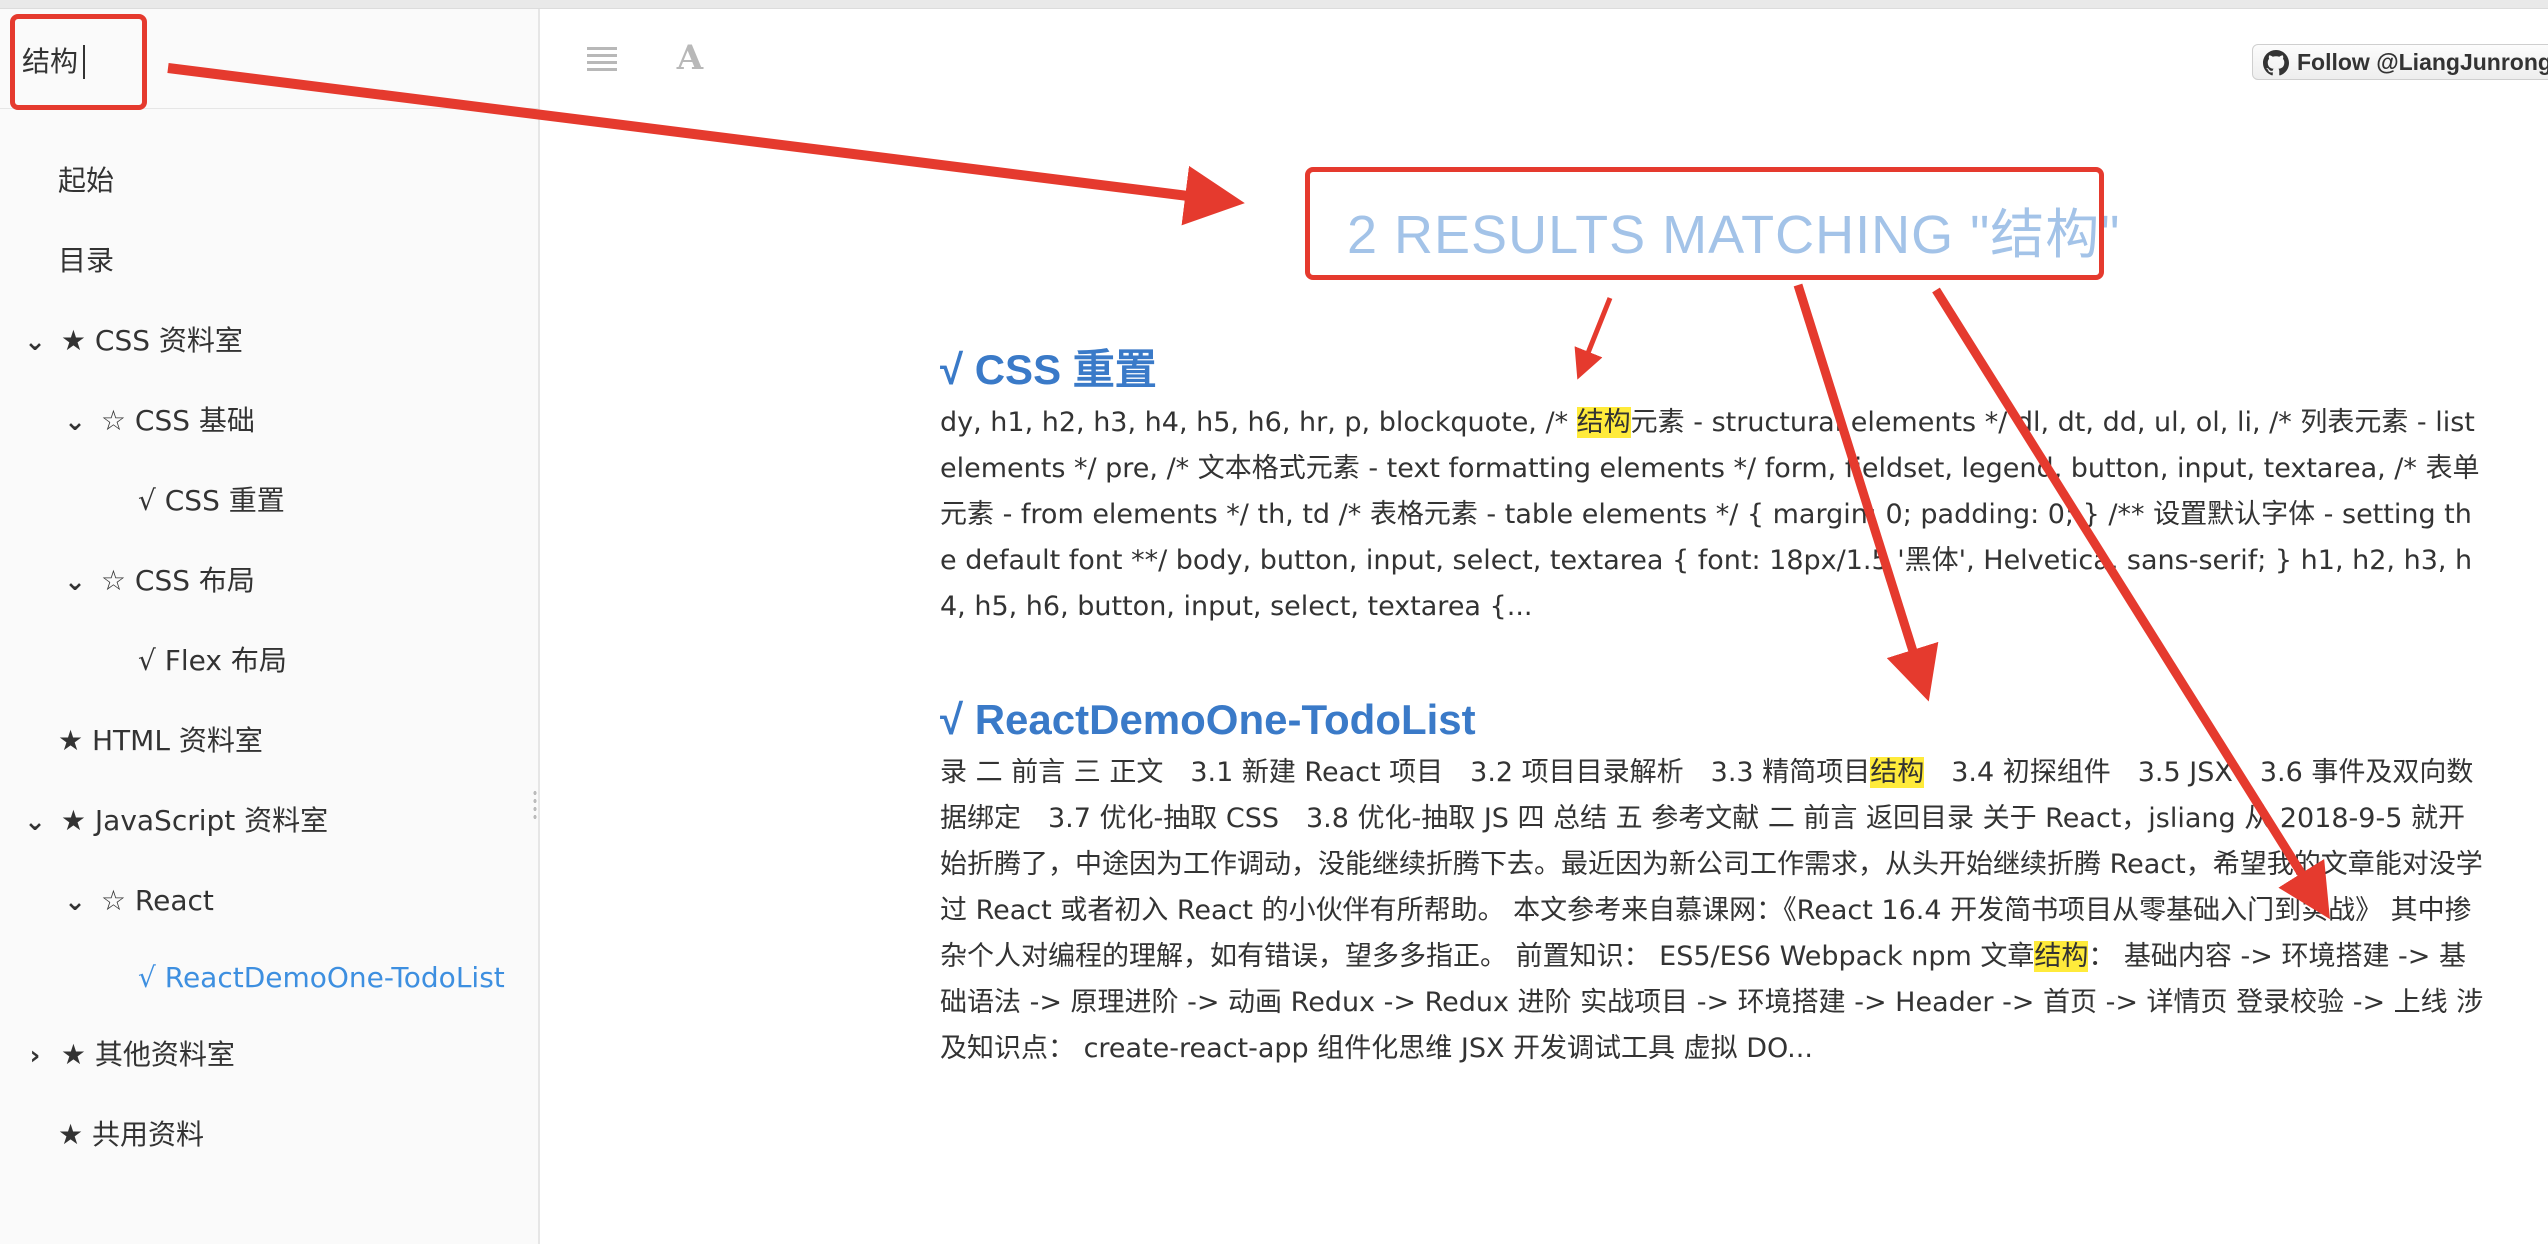 The image size is (2548, 1244). What do you see at coordinates (1704, 223) in the screenshot?
I see `annotation-box-results-header` at bounding box center [1704, 223].